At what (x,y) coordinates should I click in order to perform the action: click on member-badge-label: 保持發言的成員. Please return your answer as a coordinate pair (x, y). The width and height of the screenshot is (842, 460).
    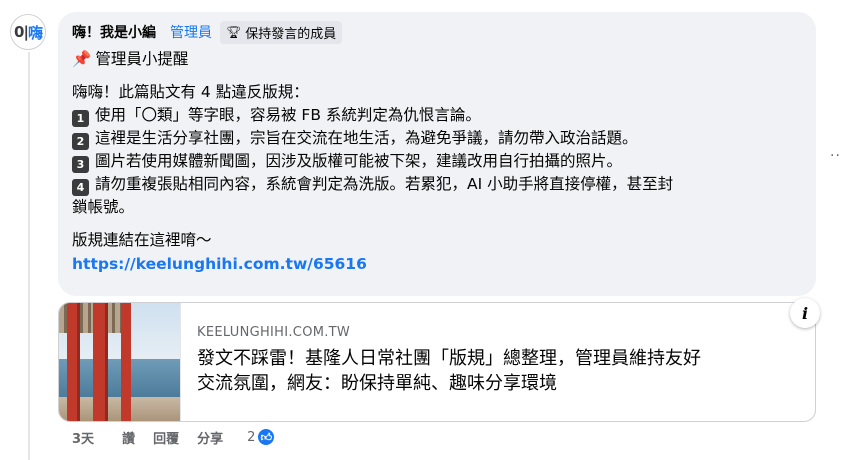
    Looking at the image, I should click on (291, 34).